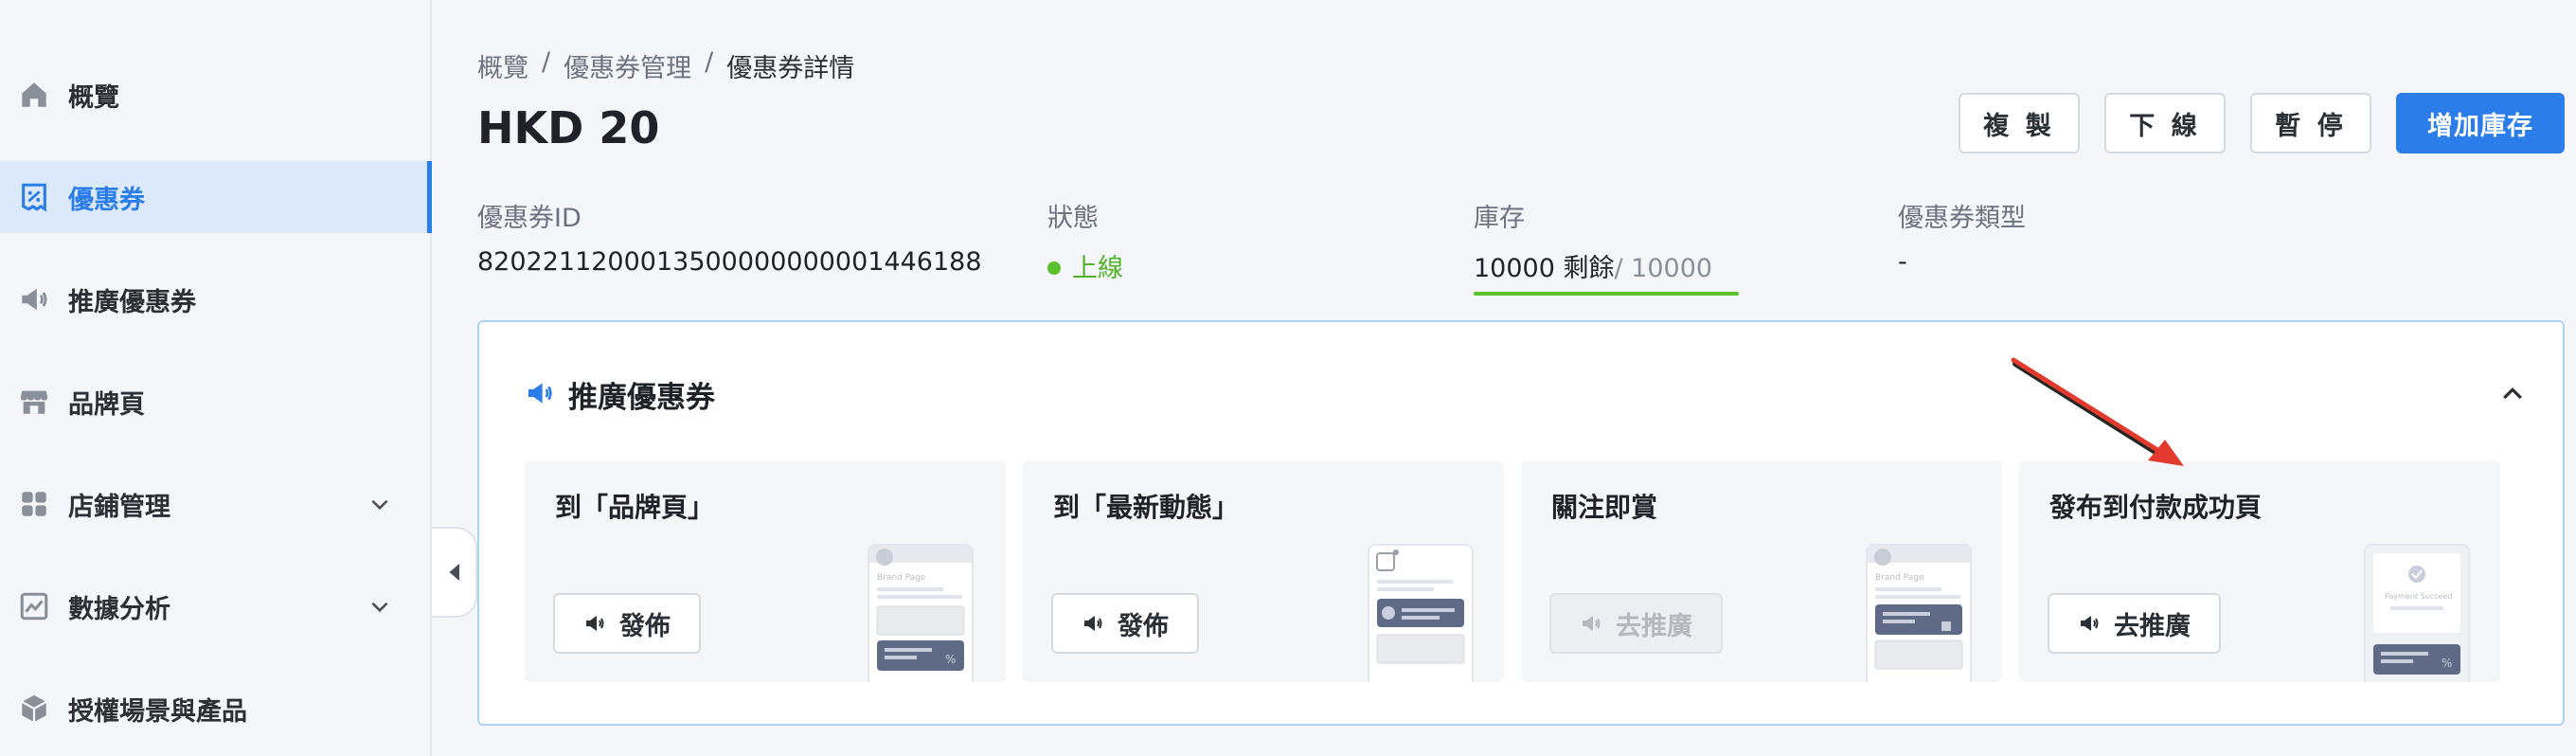  I want to click on promo-tile-payment-success: 發布到付款成功頁 去推廣 Payment Succeed %, so click(2259, 571).